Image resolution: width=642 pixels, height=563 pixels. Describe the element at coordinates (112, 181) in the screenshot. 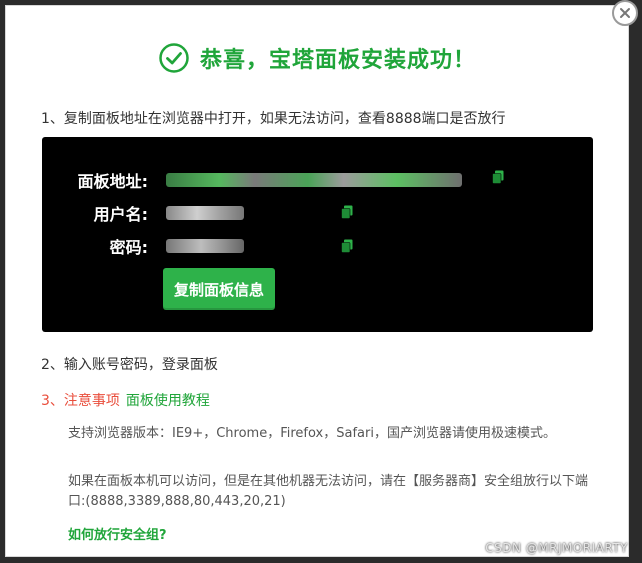

I see `address-label: 面板地址:` at that location.